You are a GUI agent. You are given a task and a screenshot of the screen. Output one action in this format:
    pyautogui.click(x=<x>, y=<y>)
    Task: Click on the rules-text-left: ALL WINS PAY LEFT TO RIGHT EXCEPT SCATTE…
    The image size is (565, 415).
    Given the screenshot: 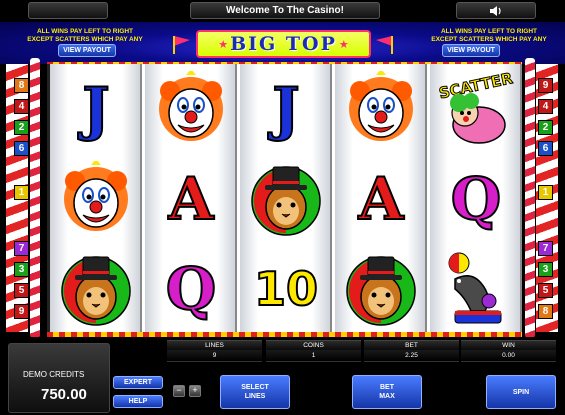 What is the action you would take?
    pyautogui.click(x=85, y=36)
    